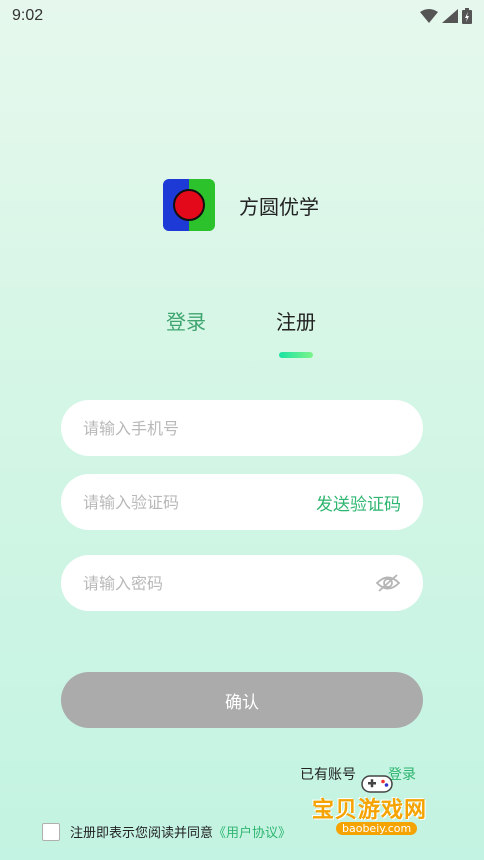  What do you see at coordinates (186, 320) in the screenshot?
I see `tab-login: 登录` at bounding box center [186, 320].